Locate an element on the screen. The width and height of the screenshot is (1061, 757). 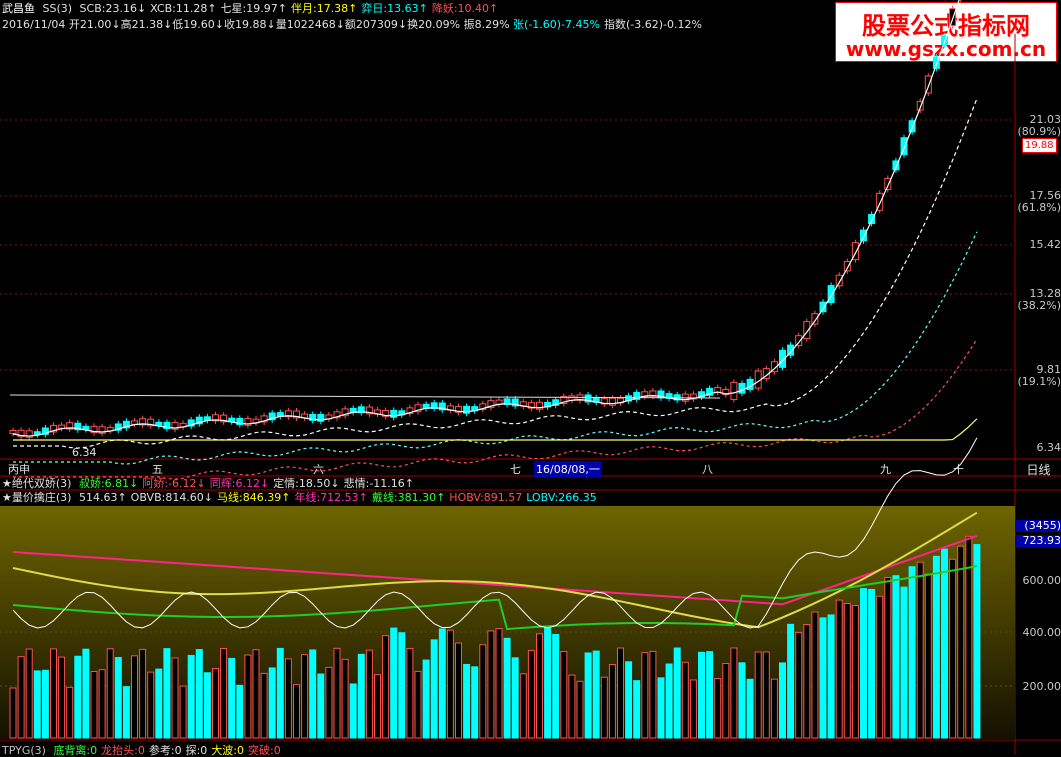
month-label: 五 is located at coordinates (157, 469).